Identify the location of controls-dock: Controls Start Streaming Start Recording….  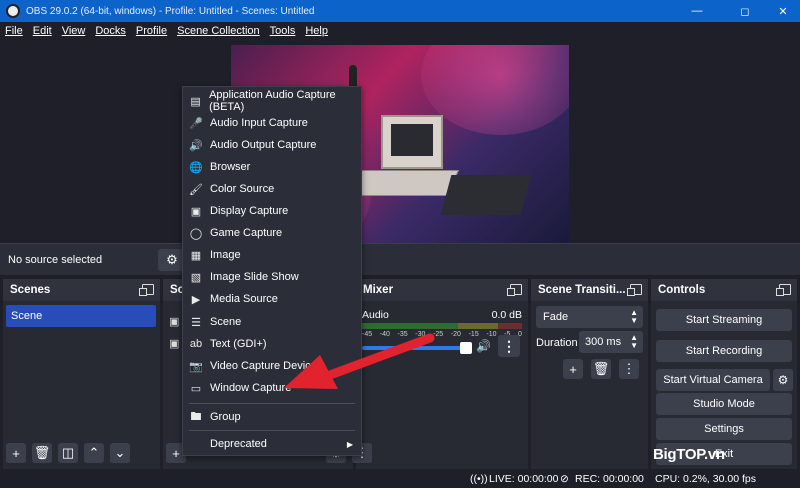
(724, 374).